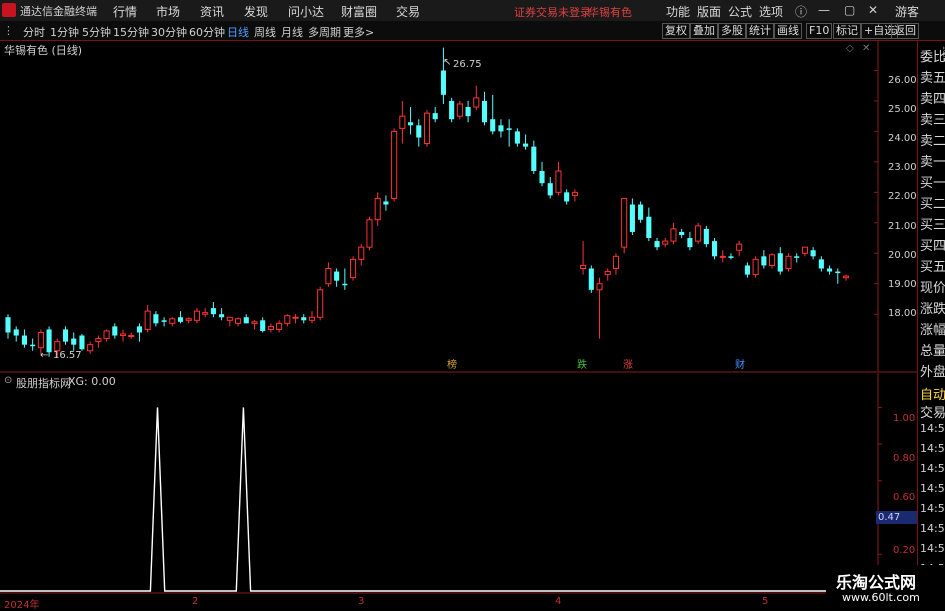 The image size is (945, 611). Describe the element at coordinates (932, 162) in the screenshot. I see `side-label: 卖一` at that location.